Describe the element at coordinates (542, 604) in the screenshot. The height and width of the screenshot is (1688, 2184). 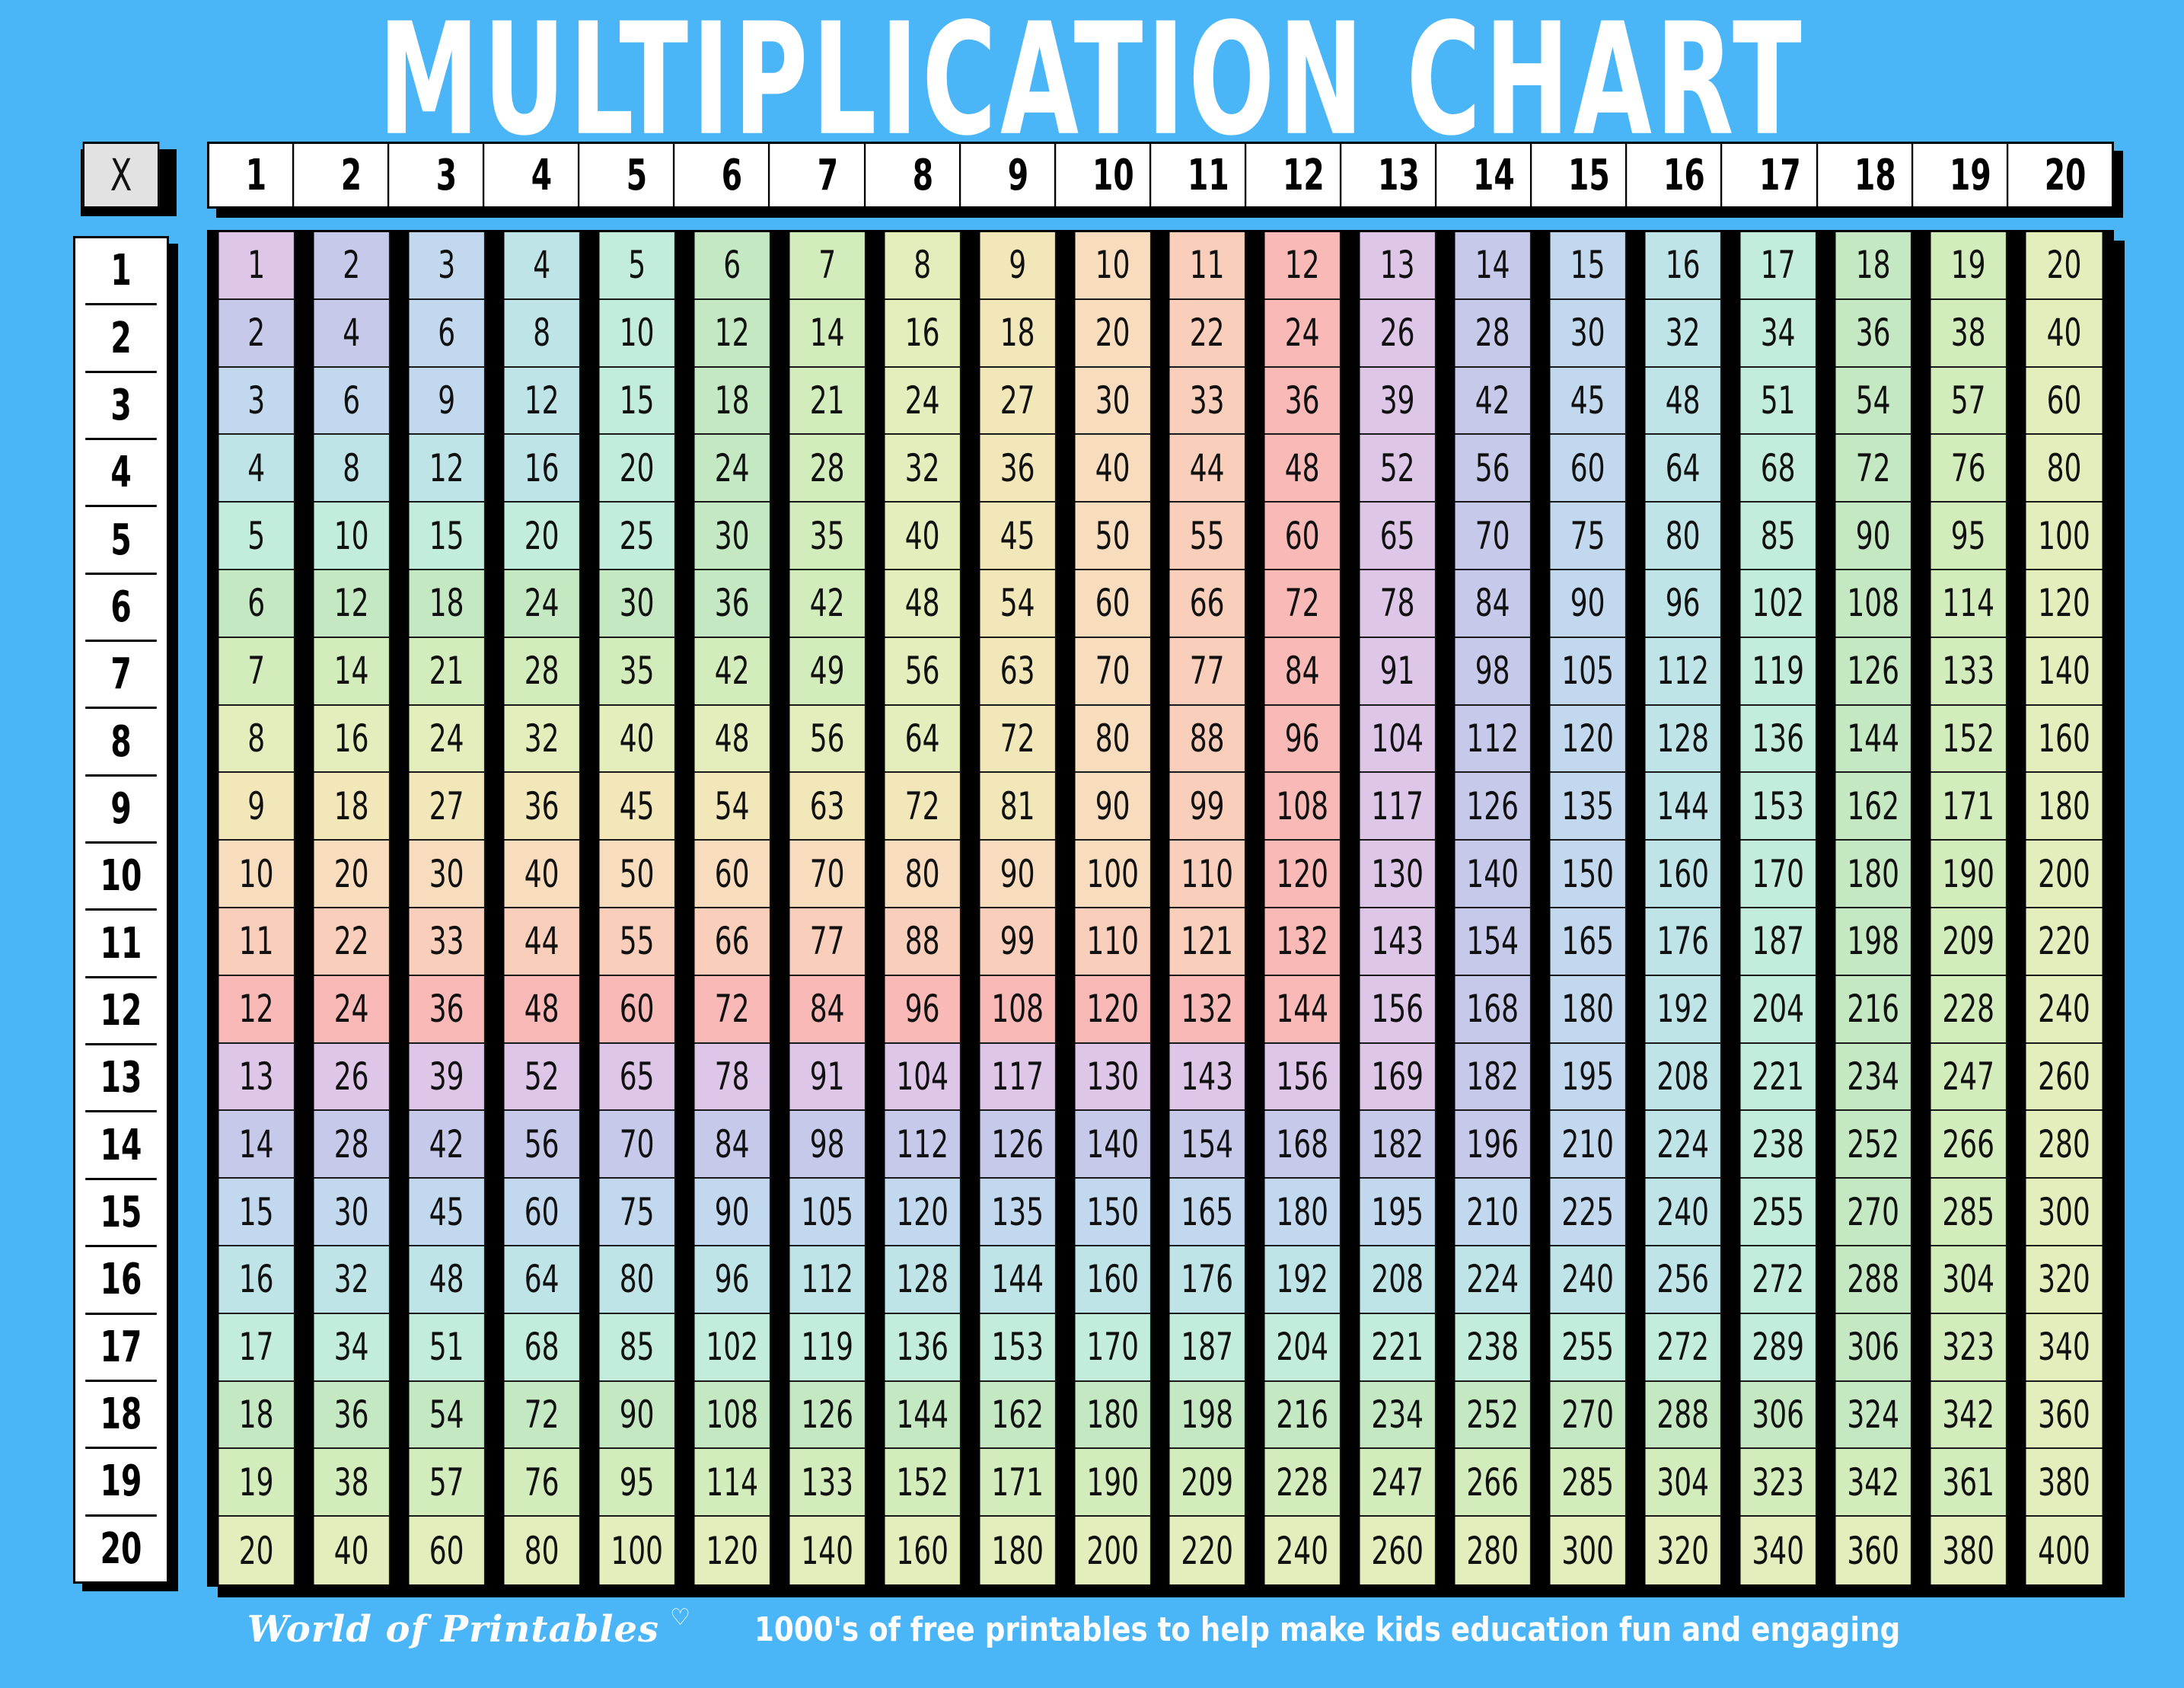
I see `product-cell: 24` at that location.